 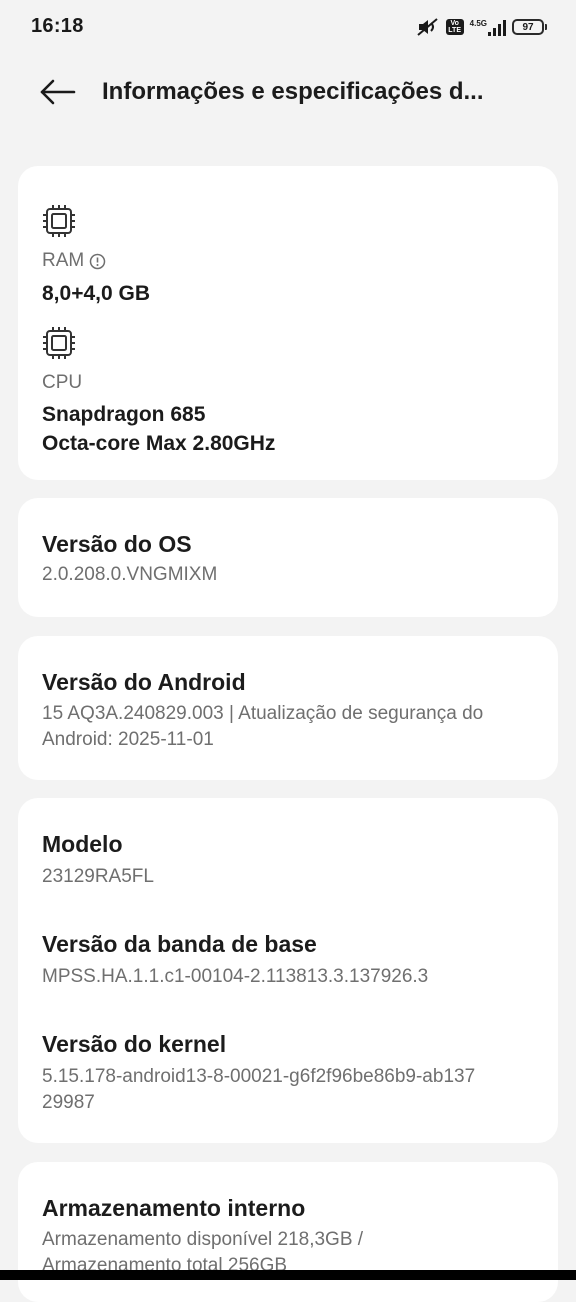 I want to click on arrow-left-icon, so click(x=58, y=92).